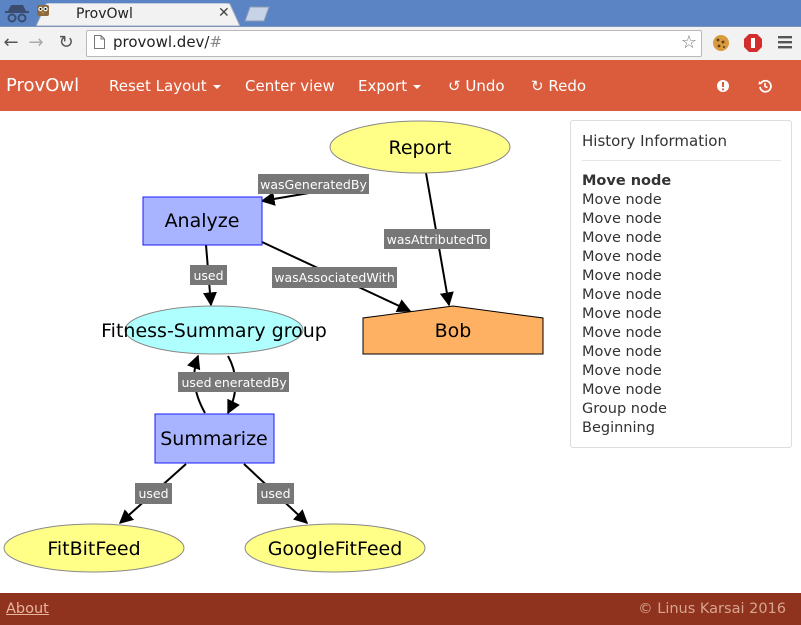 The height and width of the screenshot is (625, 801). Describe the element at coordinates (17, 14) in the screenshot. I see `incognito-icon` at that location.